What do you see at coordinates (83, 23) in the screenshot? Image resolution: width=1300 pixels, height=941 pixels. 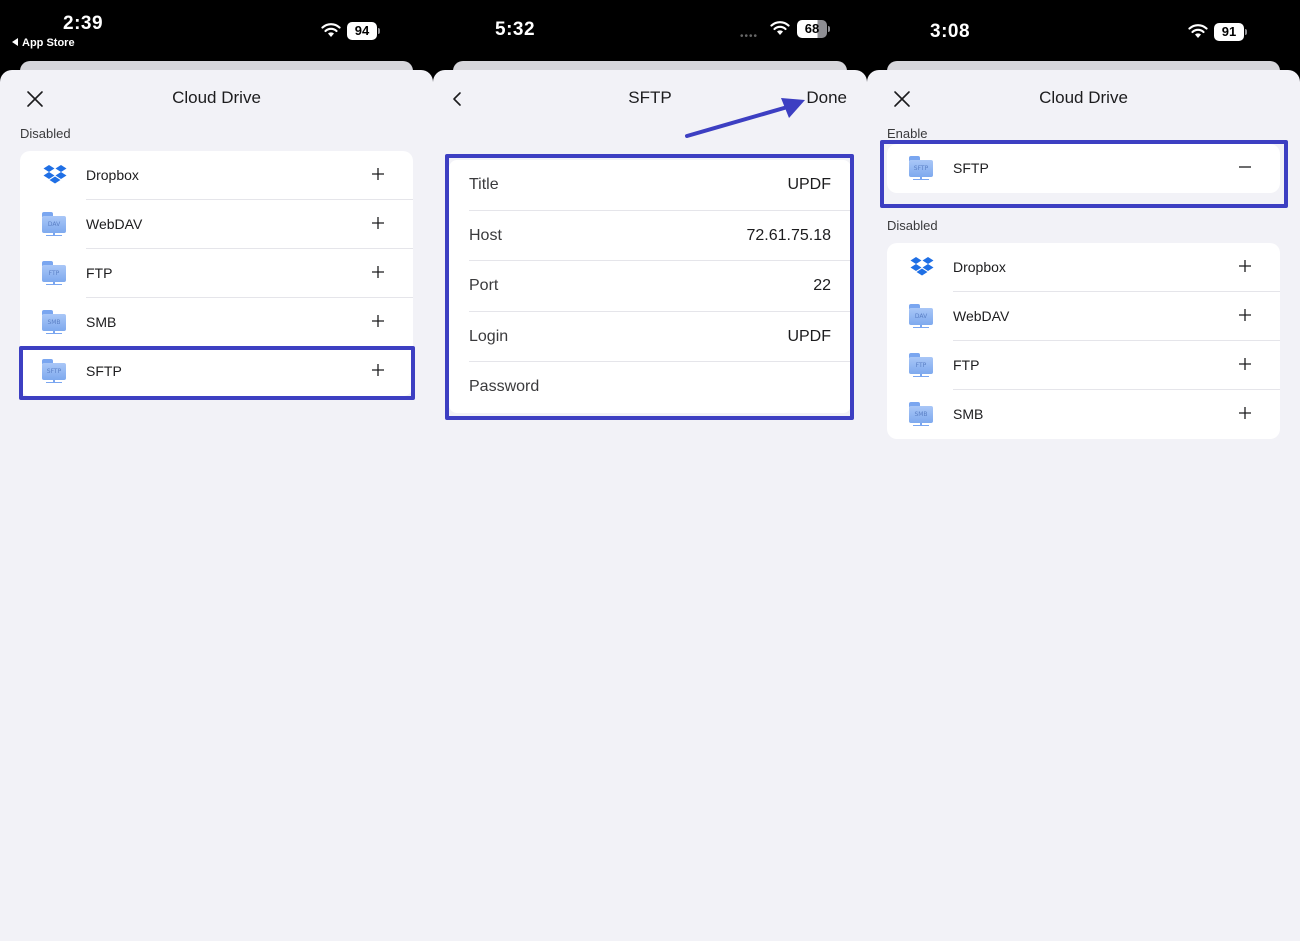 I see `status-time: 2:39` at bounding box center [83, 23].